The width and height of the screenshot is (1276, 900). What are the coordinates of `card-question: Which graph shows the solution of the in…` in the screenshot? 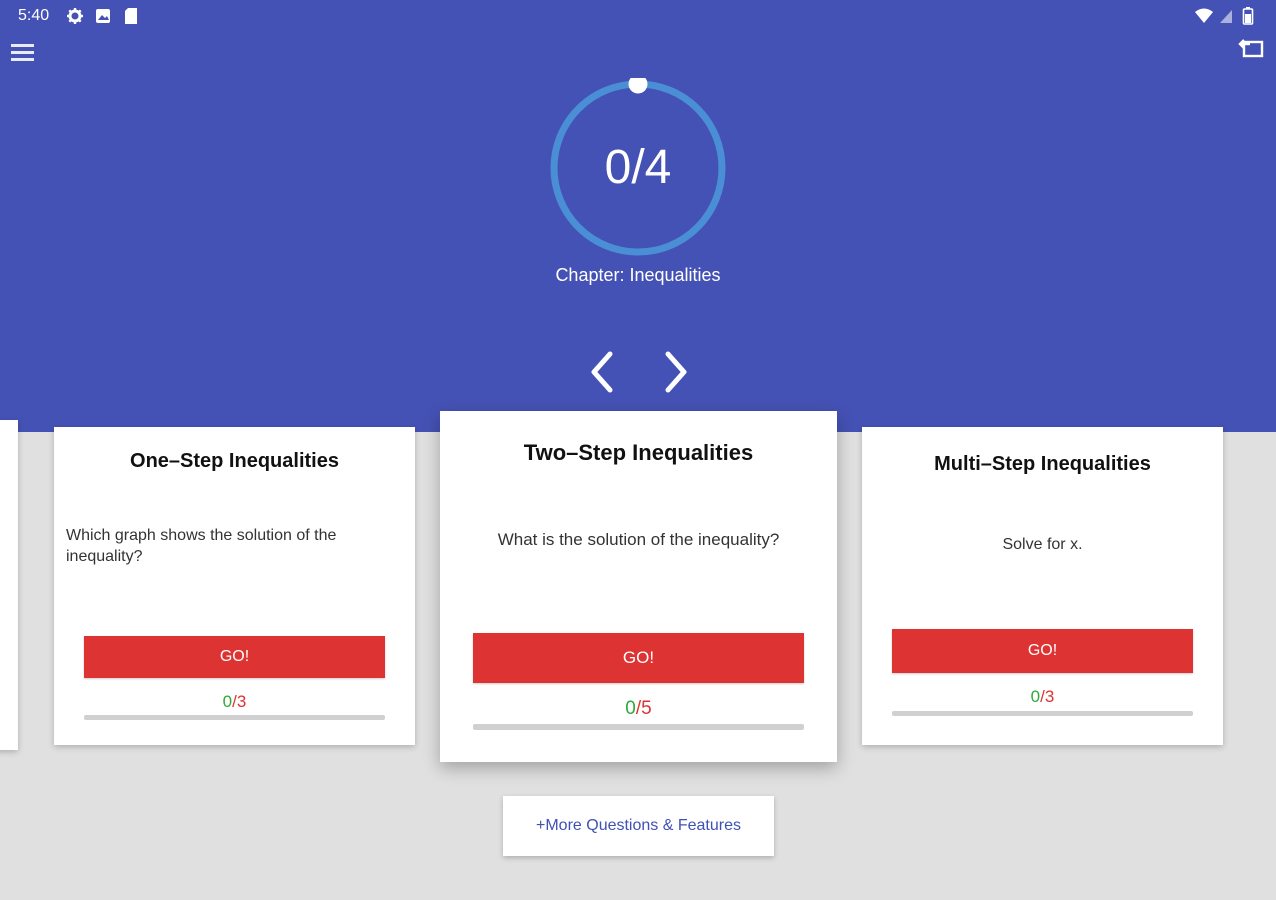 It's located at (201, 546).